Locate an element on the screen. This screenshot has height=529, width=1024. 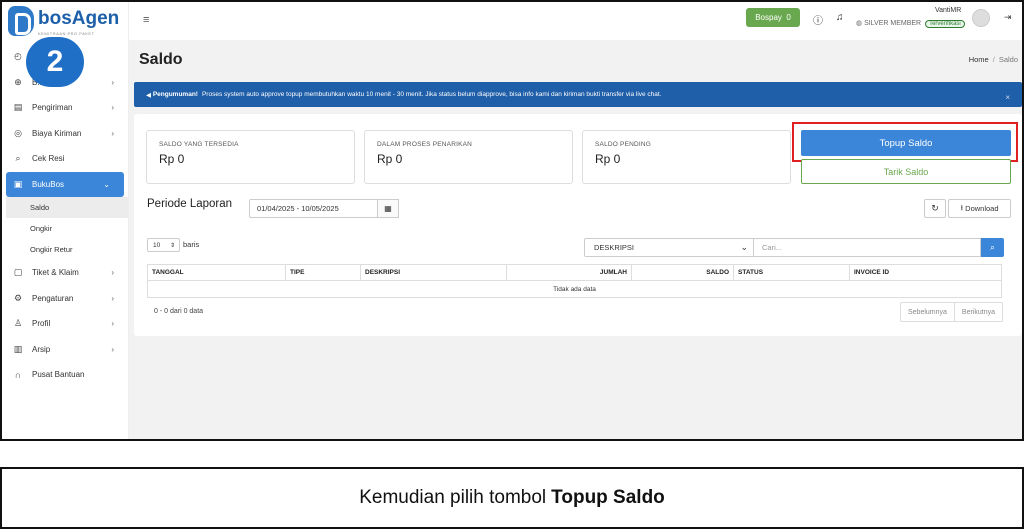
column-header: INVOICE ID is located at coordinates (925, 272).